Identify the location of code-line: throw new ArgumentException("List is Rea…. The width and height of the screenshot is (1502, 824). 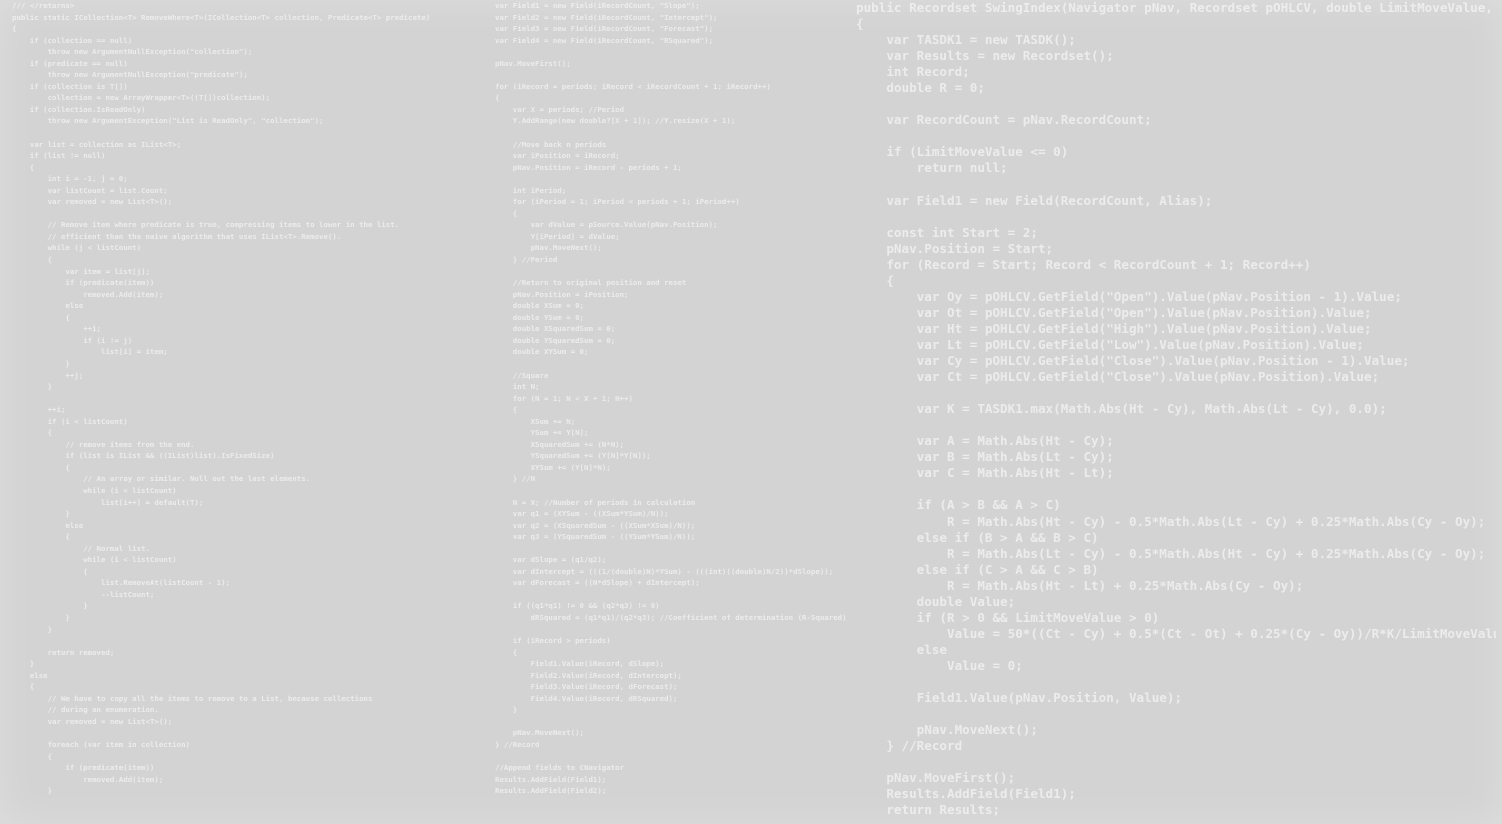
(168, 121).